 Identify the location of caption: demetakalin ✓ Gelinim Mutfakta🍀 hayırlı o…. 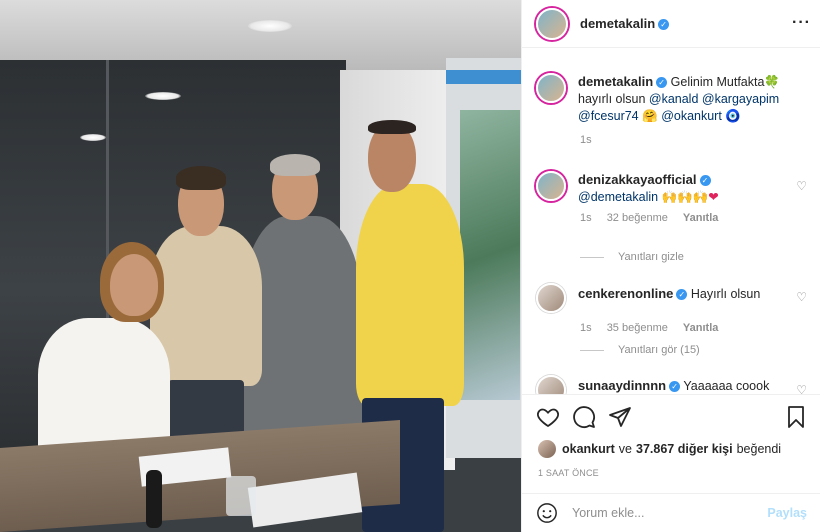
(676, 109).